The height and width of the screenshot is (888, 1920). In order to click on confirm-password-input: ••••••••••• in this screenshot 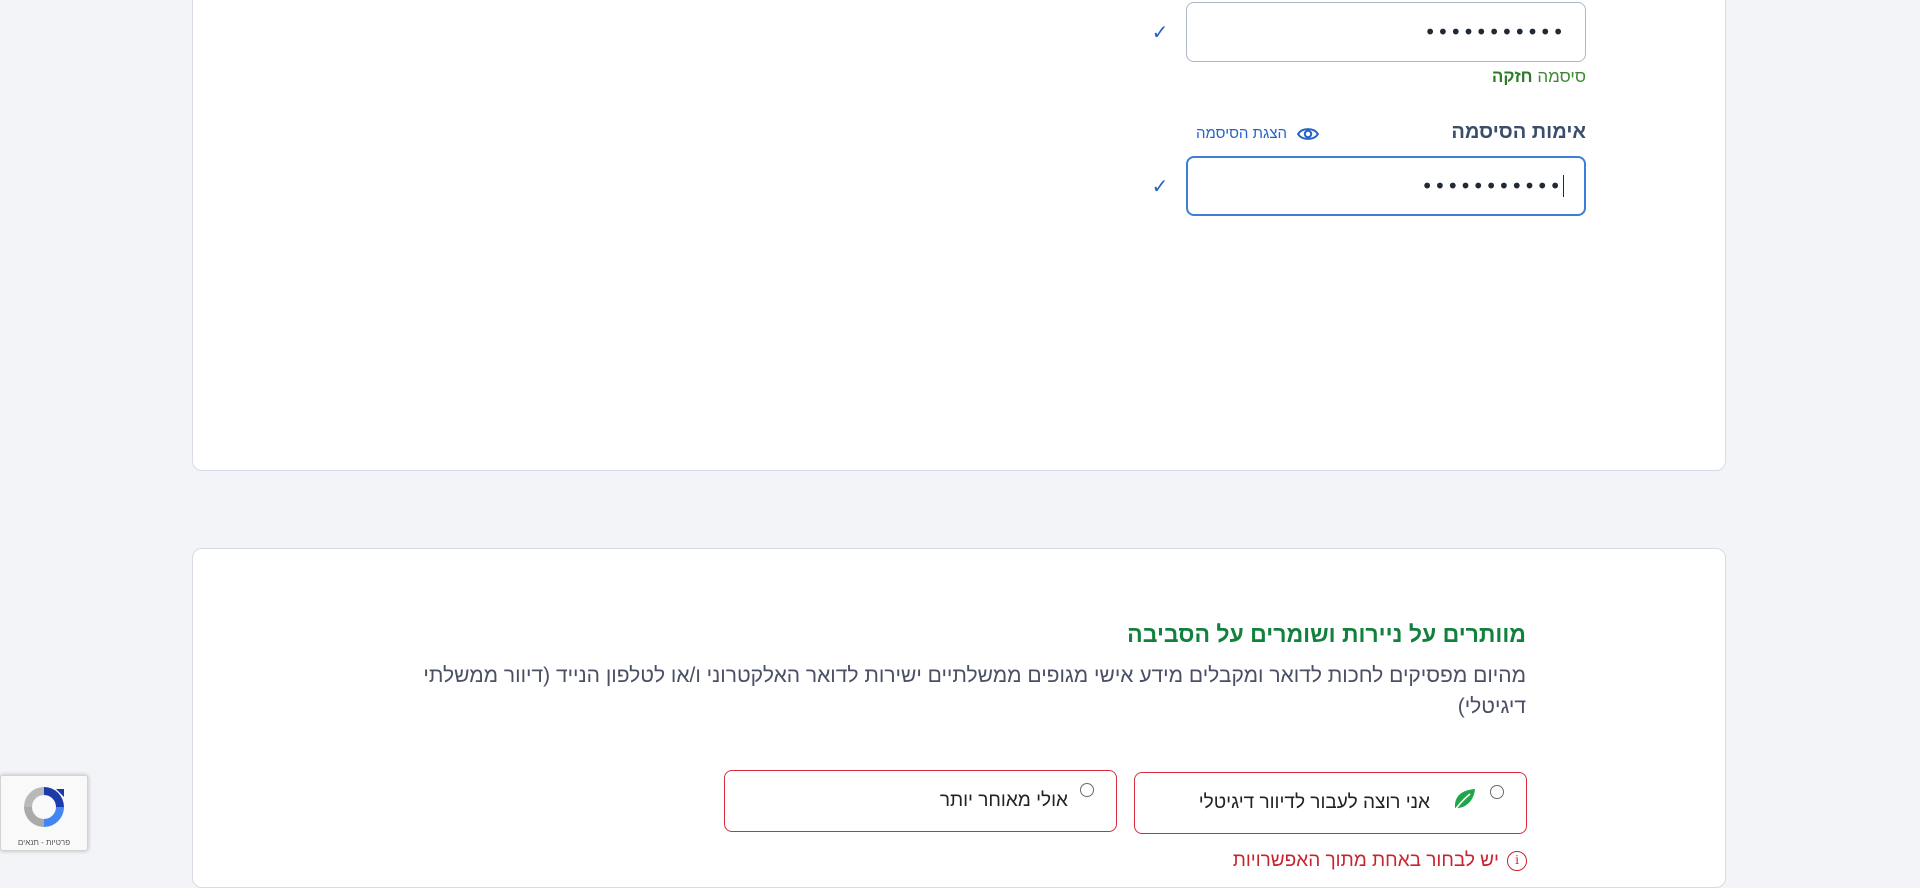, I will do `click(1386, 186)`.